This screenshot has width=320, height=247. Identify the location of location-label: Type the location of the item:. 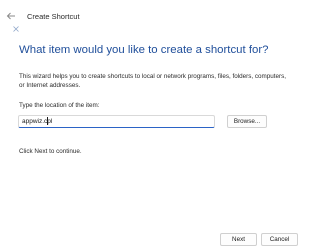
(59, 105).